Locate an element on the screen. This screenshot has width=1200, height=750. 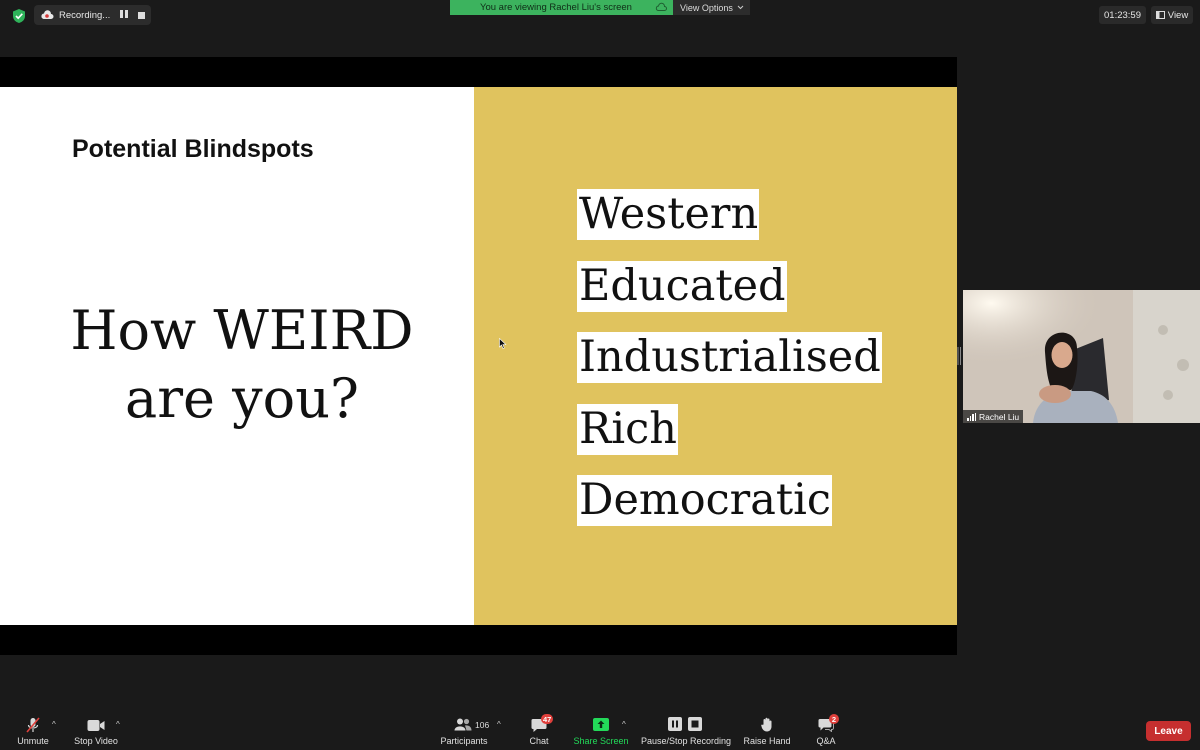
weird-question-line2: are you? is located at coordinates (242, 398).